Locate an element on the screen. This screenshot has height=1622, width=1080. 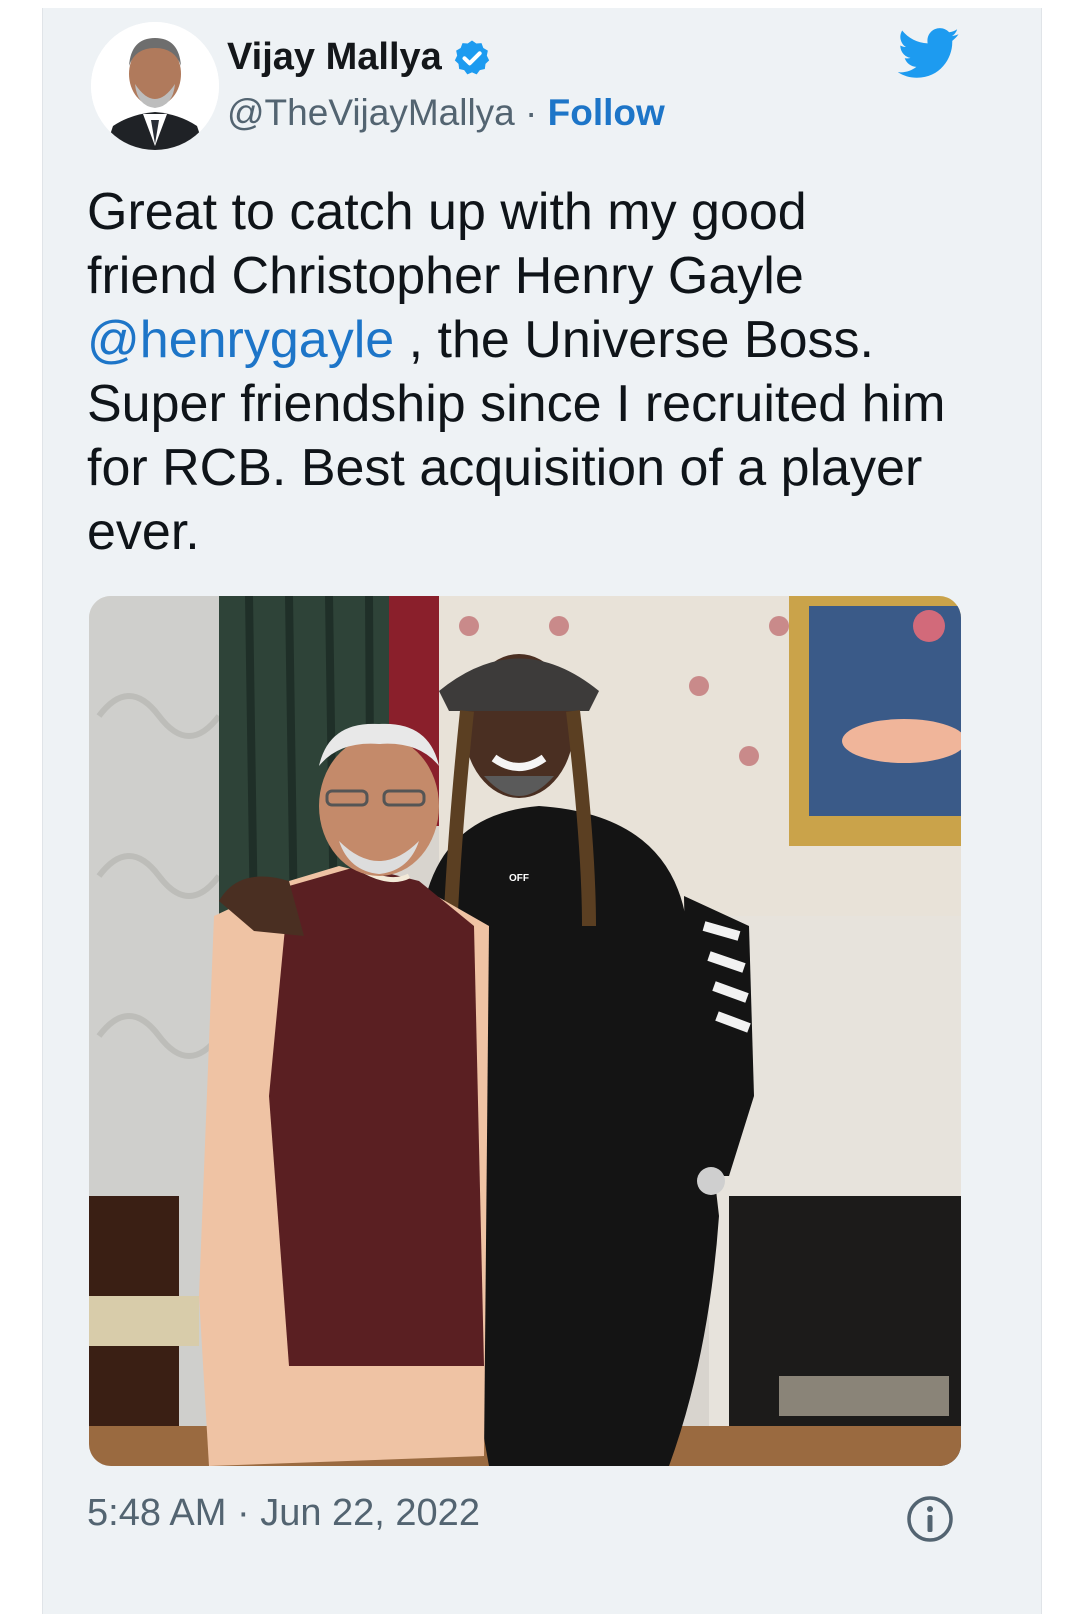
mention-link: @henrygayle is located at coordinates (240, 340).